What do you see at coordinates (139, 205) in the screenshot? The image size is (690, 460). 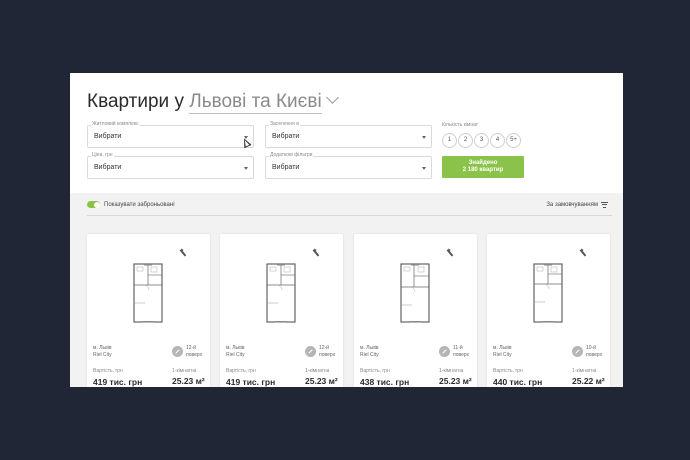 I see `show-reserved-label: Показувати заброньовані` at bounding box center [139, 205].